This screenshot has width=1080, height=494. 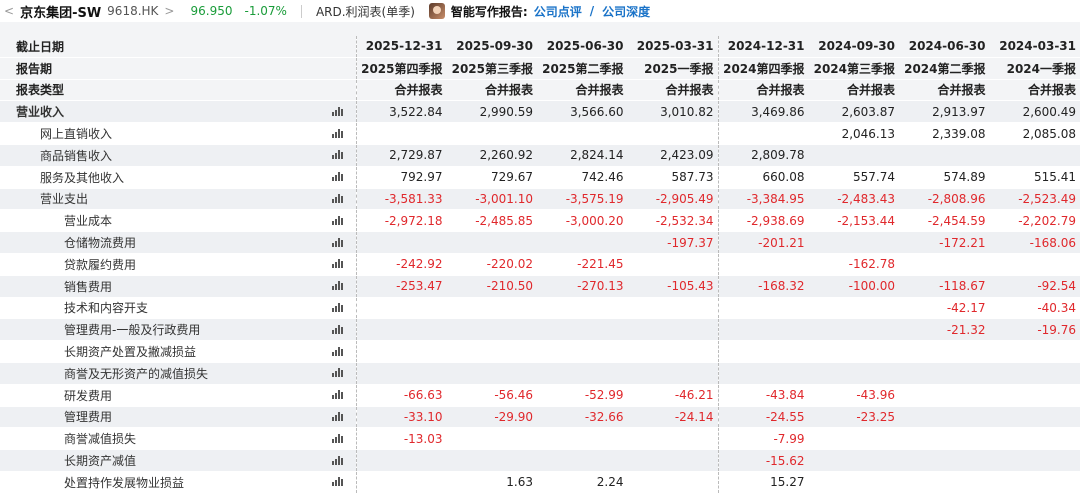 I want to click on table-row: 商誉减值损失-13.03-7.99, so click(x=540, y=439).